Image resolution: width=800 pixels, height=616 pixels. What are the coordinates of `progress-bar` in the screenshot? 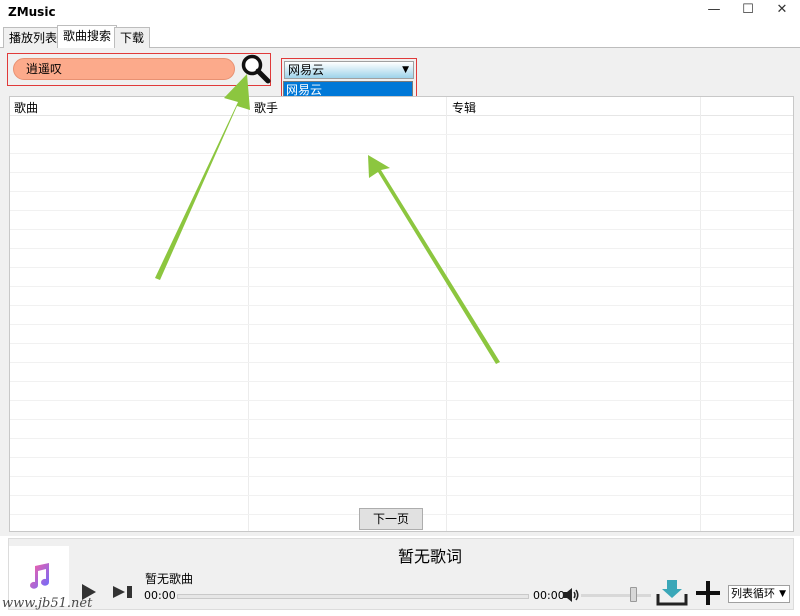 It's located at (353, 596).